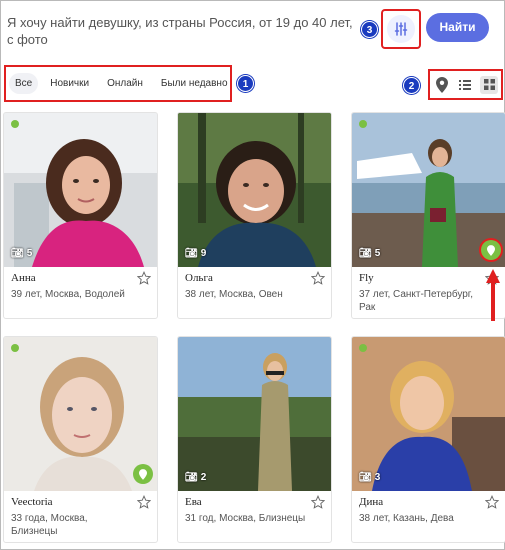 The height and width of the screenshot is (550, 505). Describe the element at coordinates (203, 253) in the screenshot. I see `photo-count-value: 9` at that location.